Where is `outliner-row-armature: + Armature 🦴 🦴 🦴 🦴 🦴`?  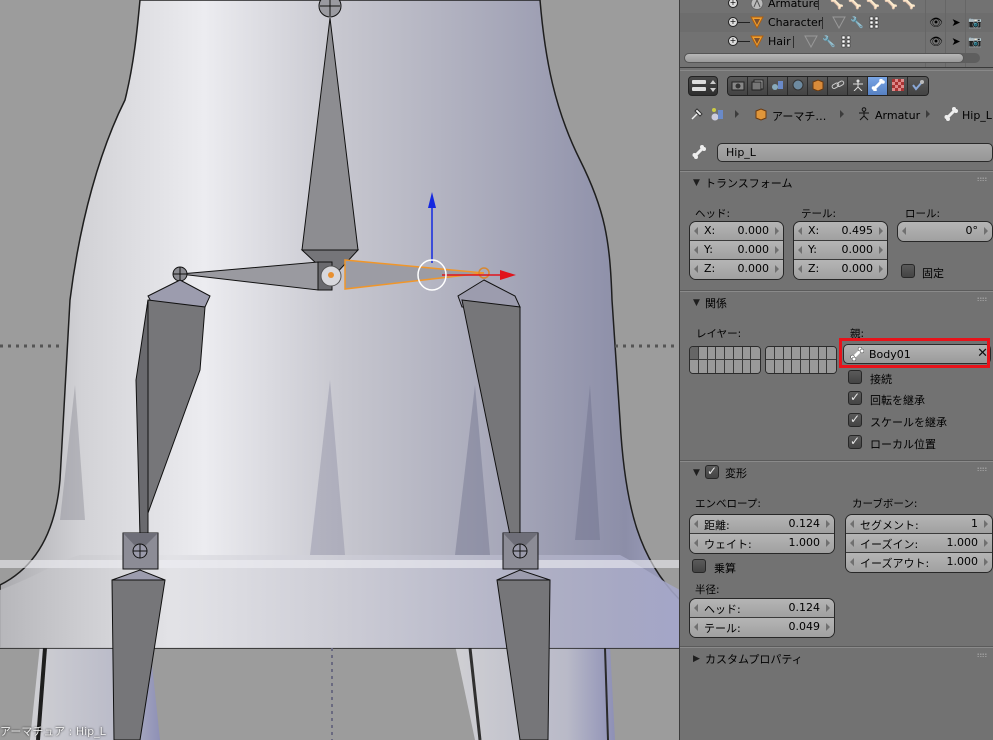
outliner-row-armature: + Armature 🦴 🦴 🦴 🦴 🦴 is located at coordinates (836, 6).